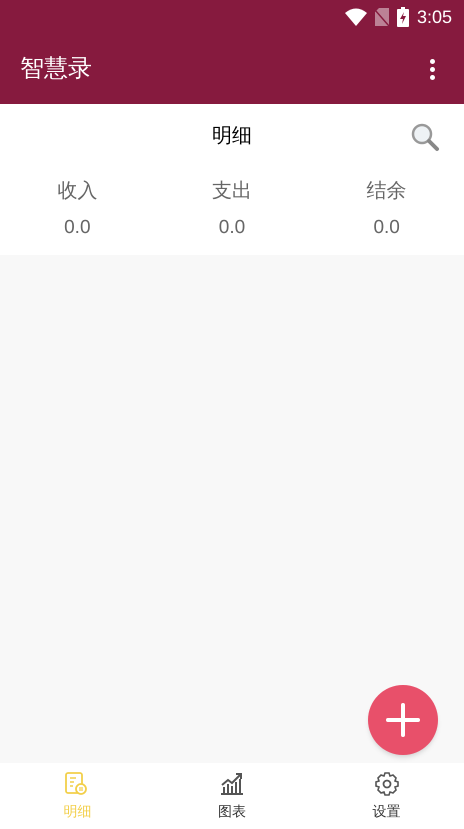  What do you see at coordinates (381, 17) in the screenshot?
I see `no-sim-icon` at bounding box center [381, 17].